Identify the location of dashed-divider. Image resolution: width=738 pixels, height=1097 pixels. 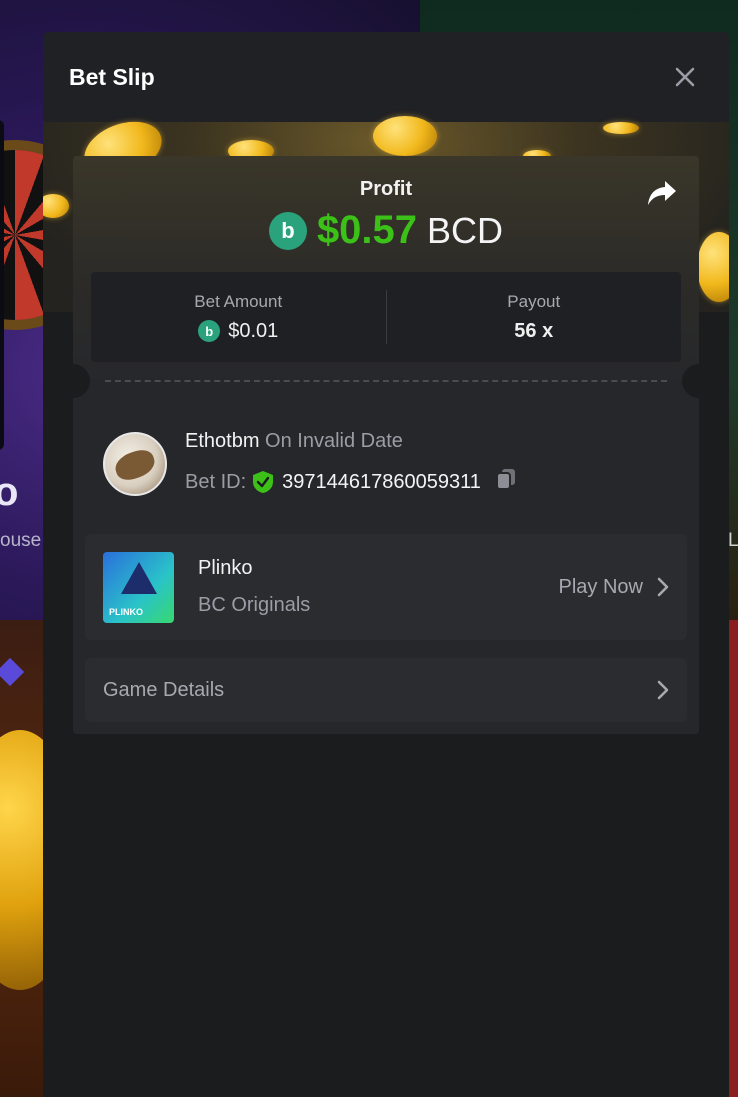
(386, 381).